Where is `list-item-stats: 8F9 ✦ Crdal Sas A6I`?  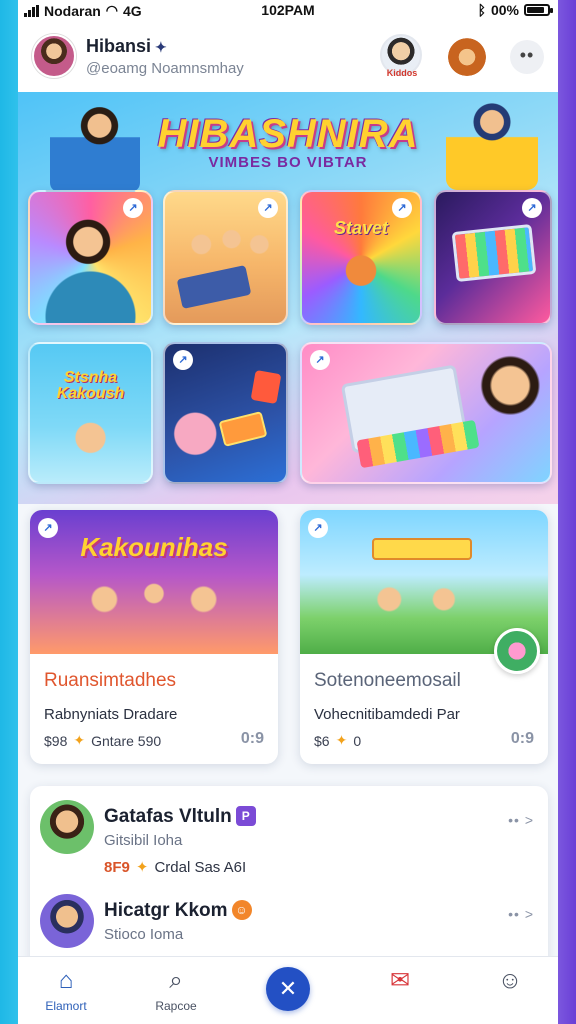
list-item-stats: 8F9 ✦ Crdal Sas A6I is located at coordinates (175, 867).